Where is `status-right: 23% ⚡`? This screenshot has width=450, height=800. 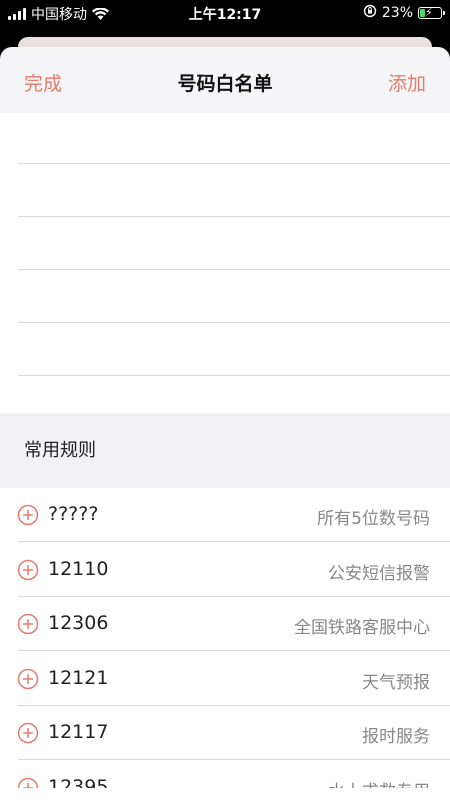
status-right: 23% ⚡ is located at coordinates (404, 13).